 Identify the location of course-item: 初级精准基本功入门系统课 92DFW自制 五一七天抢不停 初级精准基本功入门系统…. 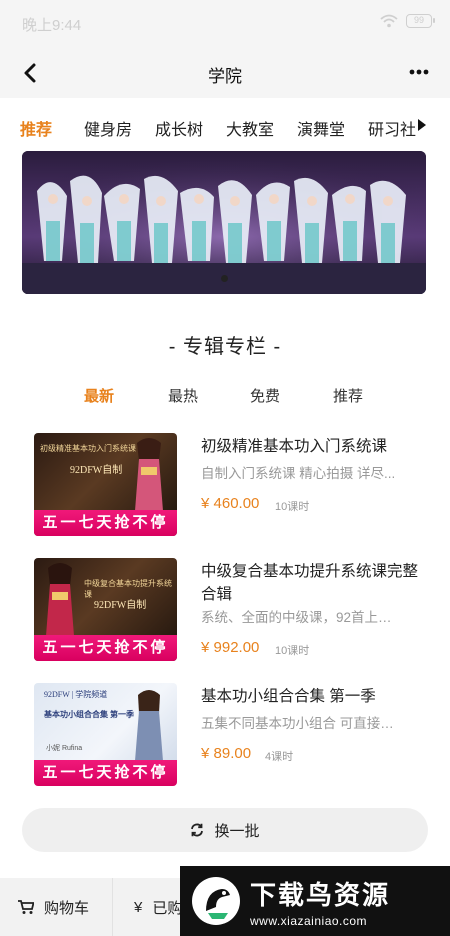
(234, 485).